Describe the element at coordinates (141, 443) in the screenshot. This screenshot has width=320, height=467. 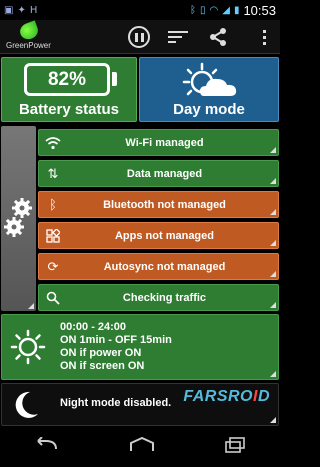
I see `home-icon` at that location.